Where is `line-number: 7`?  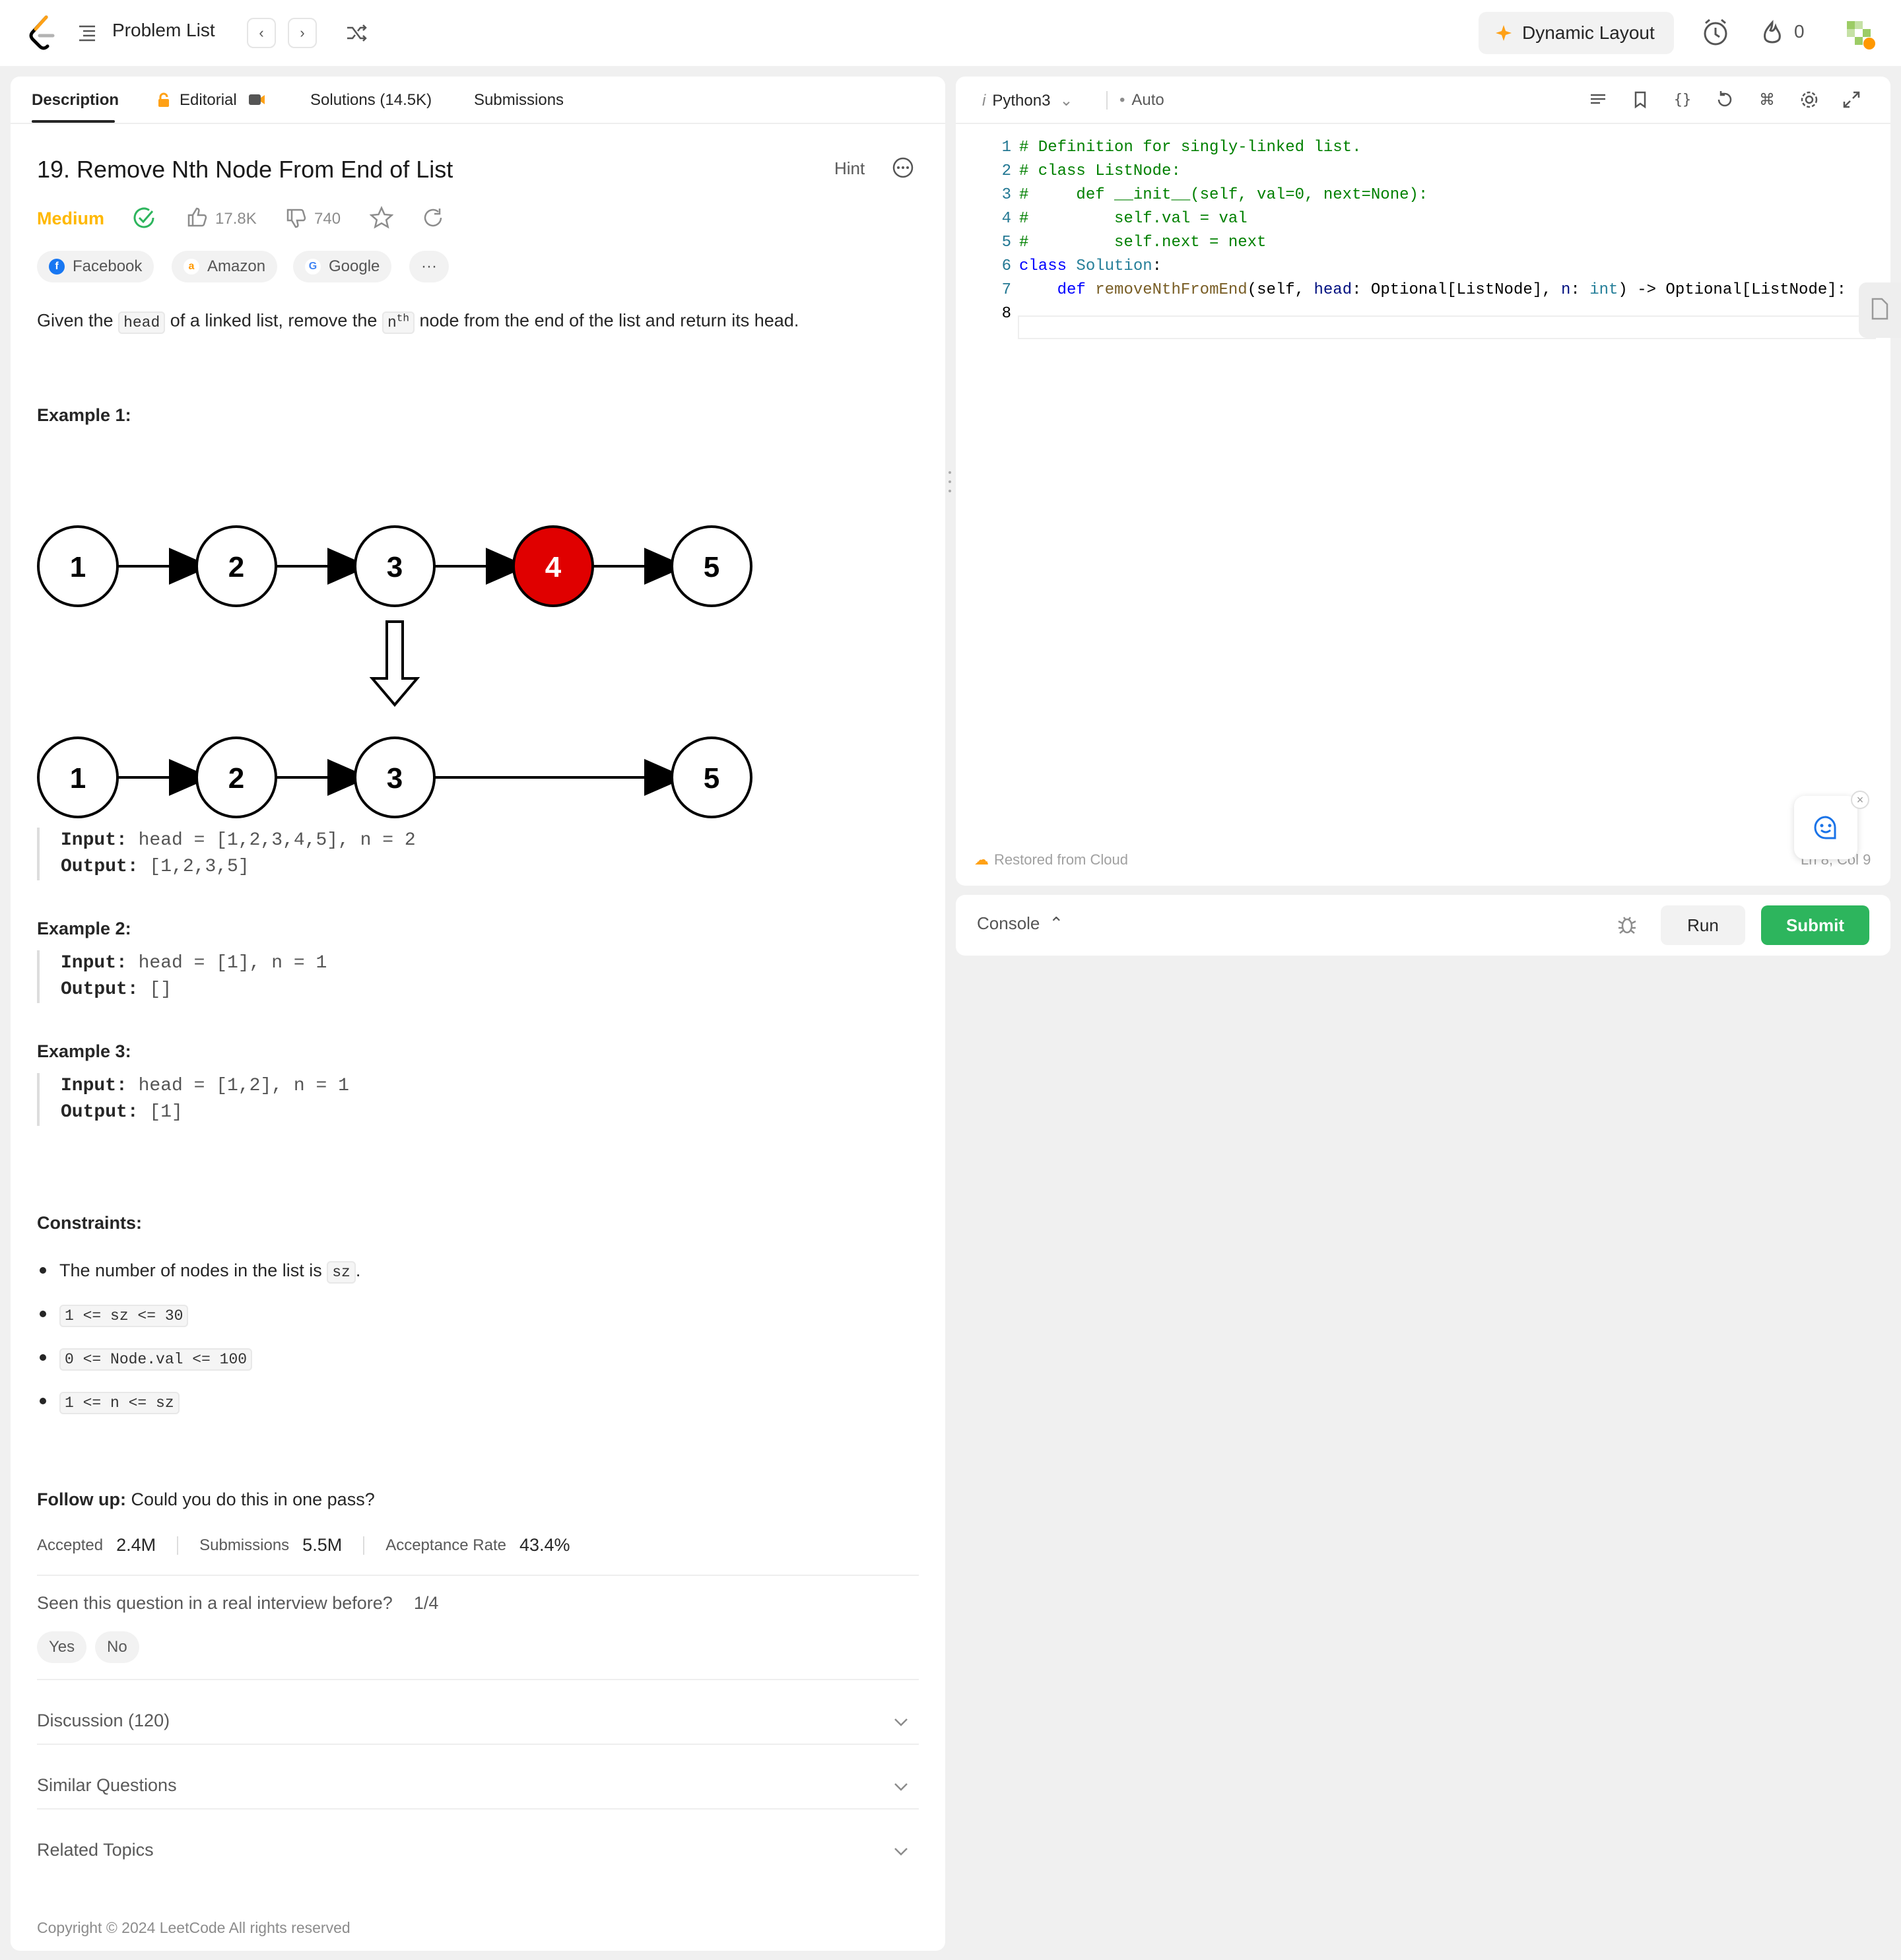
line-number: 7 is located at coordinates (1006, 290).